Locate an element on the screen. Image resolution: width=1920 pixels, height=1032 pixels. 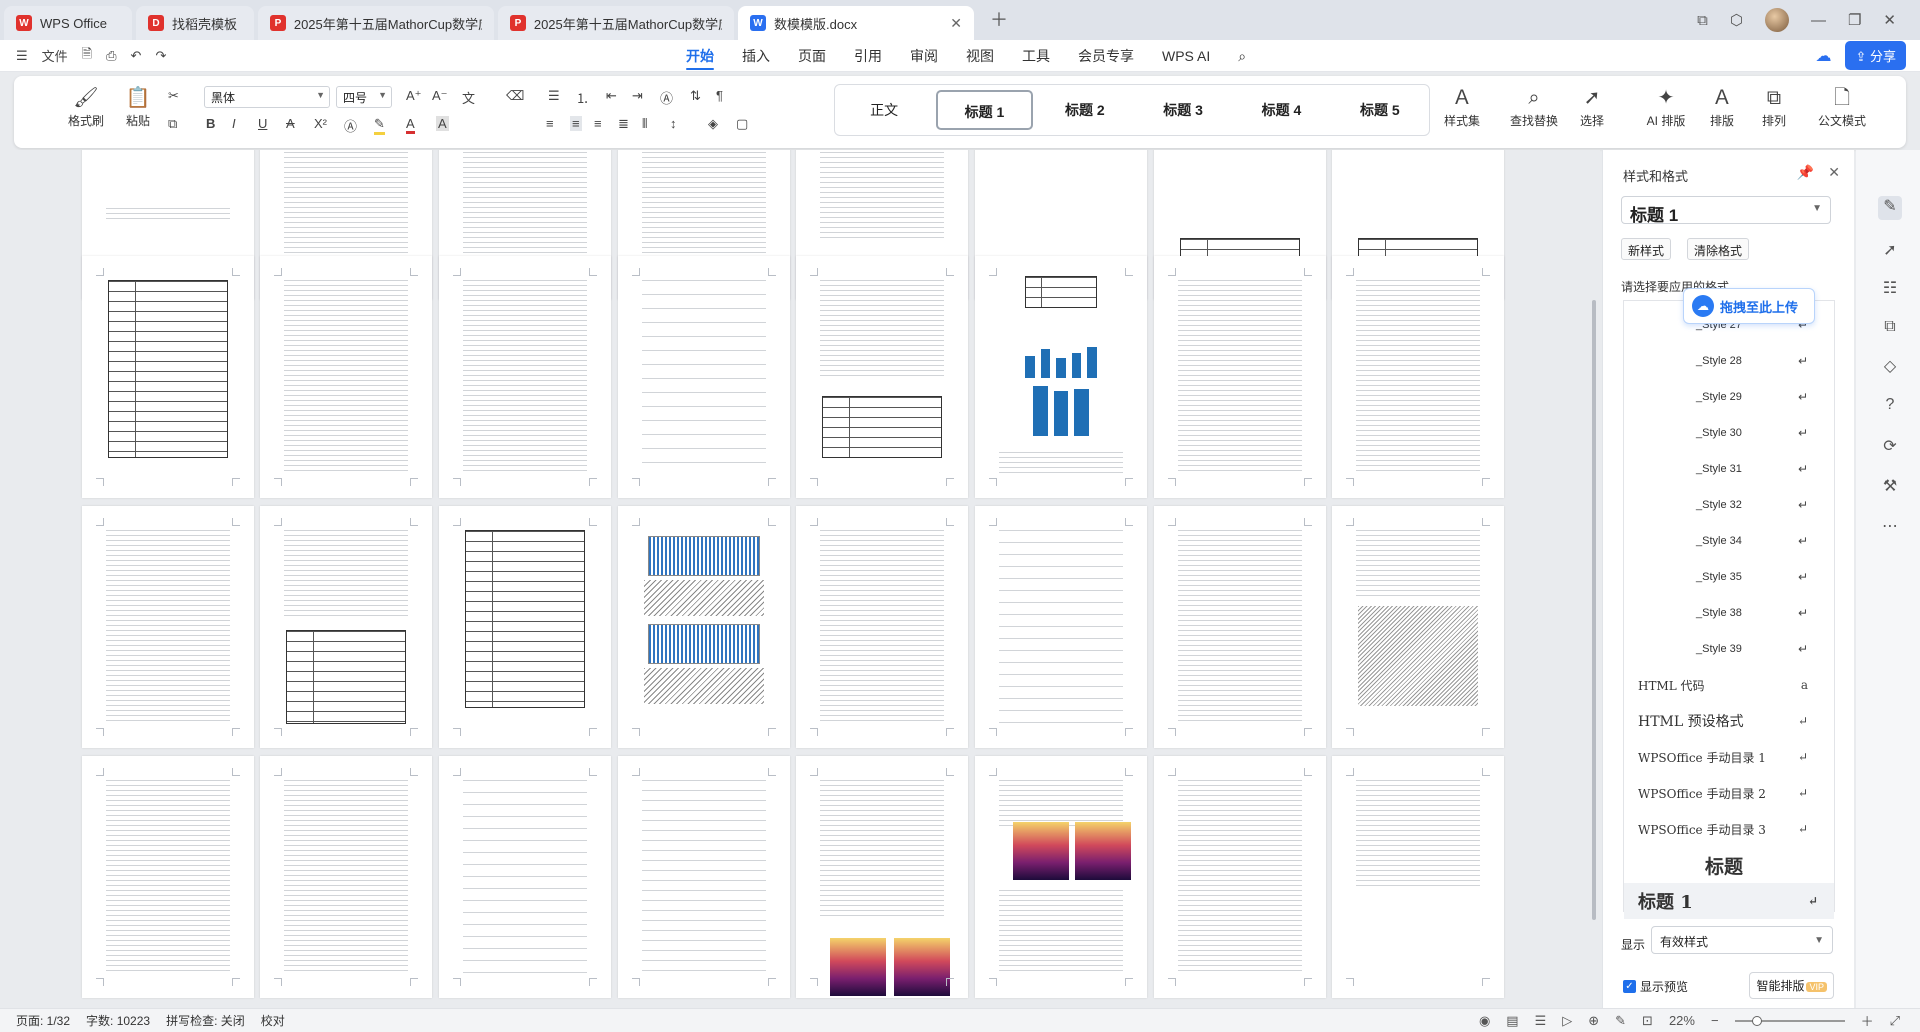
style-heading-2: 标题 2 is located at coordinates (1085, 110).